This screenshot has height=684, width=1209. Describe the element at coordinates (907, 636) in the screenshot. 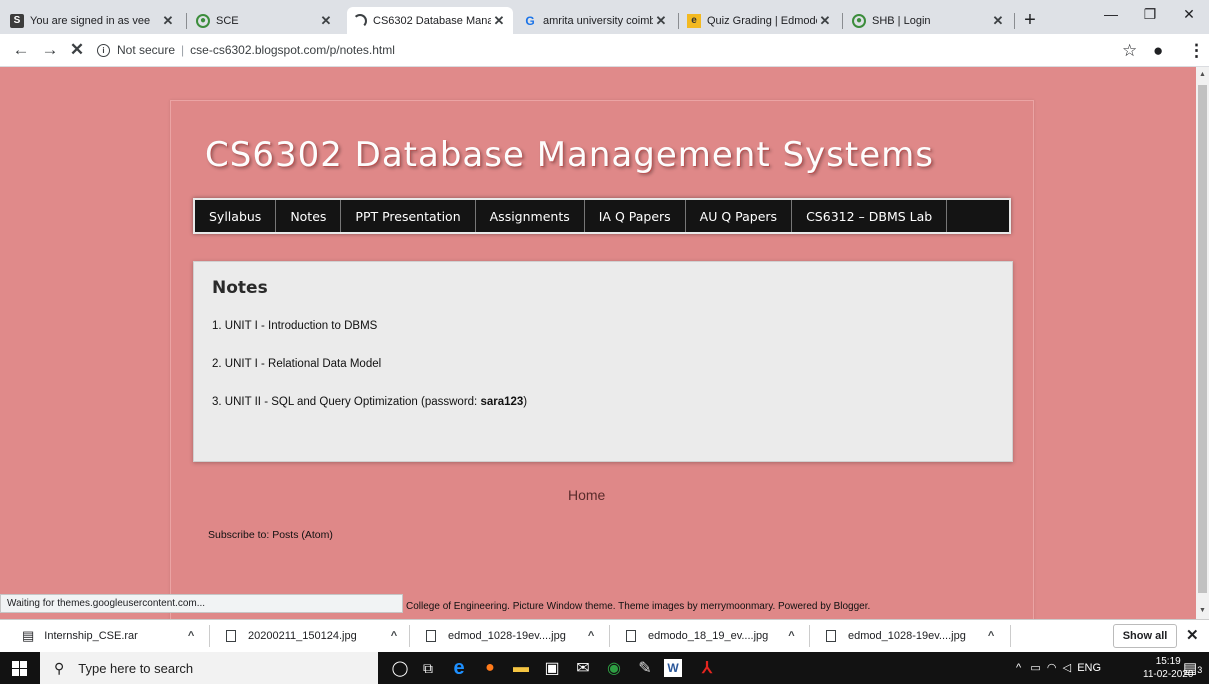

I see `download-filename: edmod_1028-19ev....jpg` at that location.